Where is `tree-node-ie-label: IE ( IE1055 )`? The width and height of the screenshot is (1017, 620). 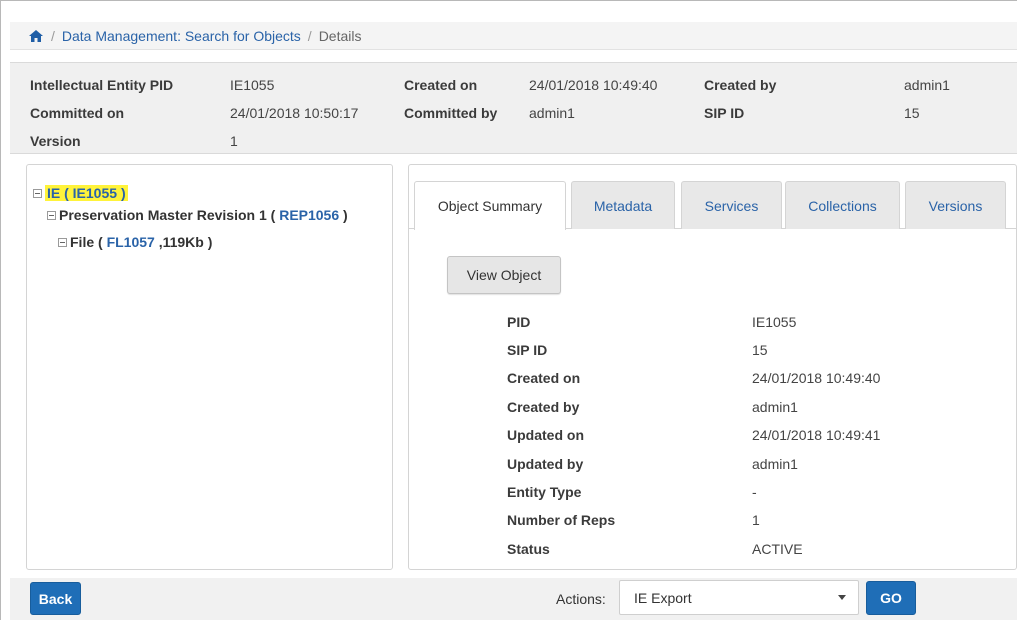 tree-node-ie-label: IE ( IE1055 ) is located at coordinates (86, 193).